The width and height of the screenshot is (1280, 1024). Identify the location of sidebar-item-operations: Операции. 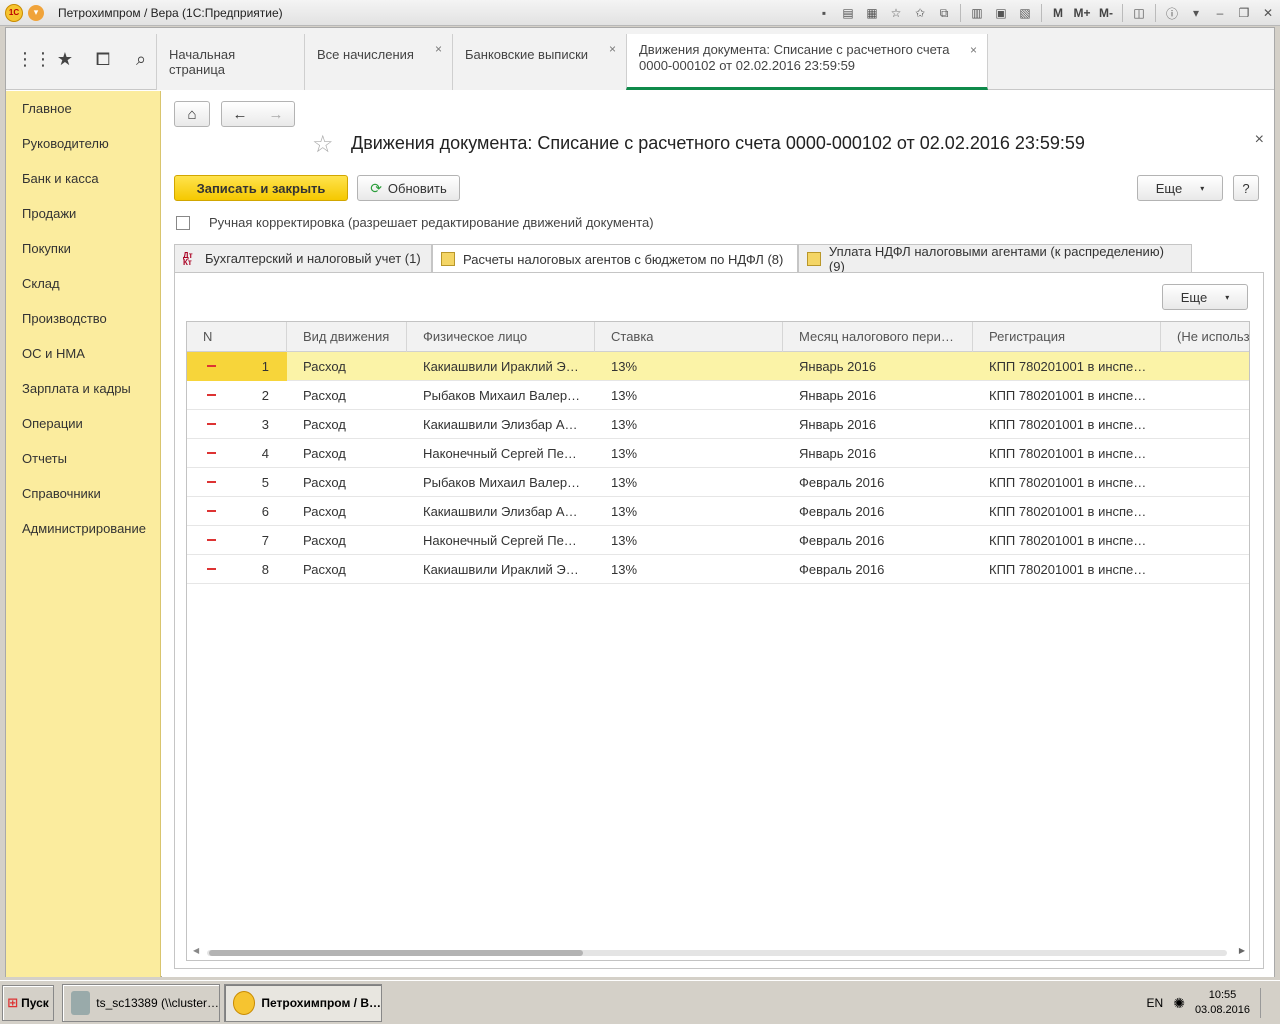
(52, 423).